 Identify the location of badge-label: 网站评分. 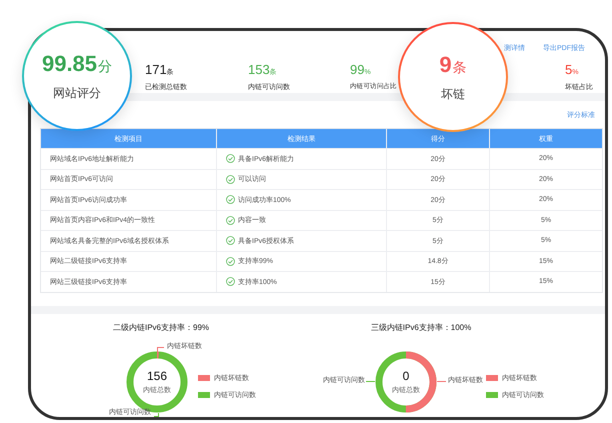
(77, 93).